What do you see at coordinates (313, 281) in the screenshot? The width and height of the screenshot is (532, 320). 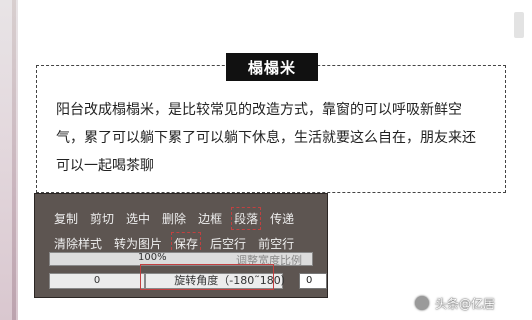 I see `rotate-value-input: 0` at bounding box center [313, 281].